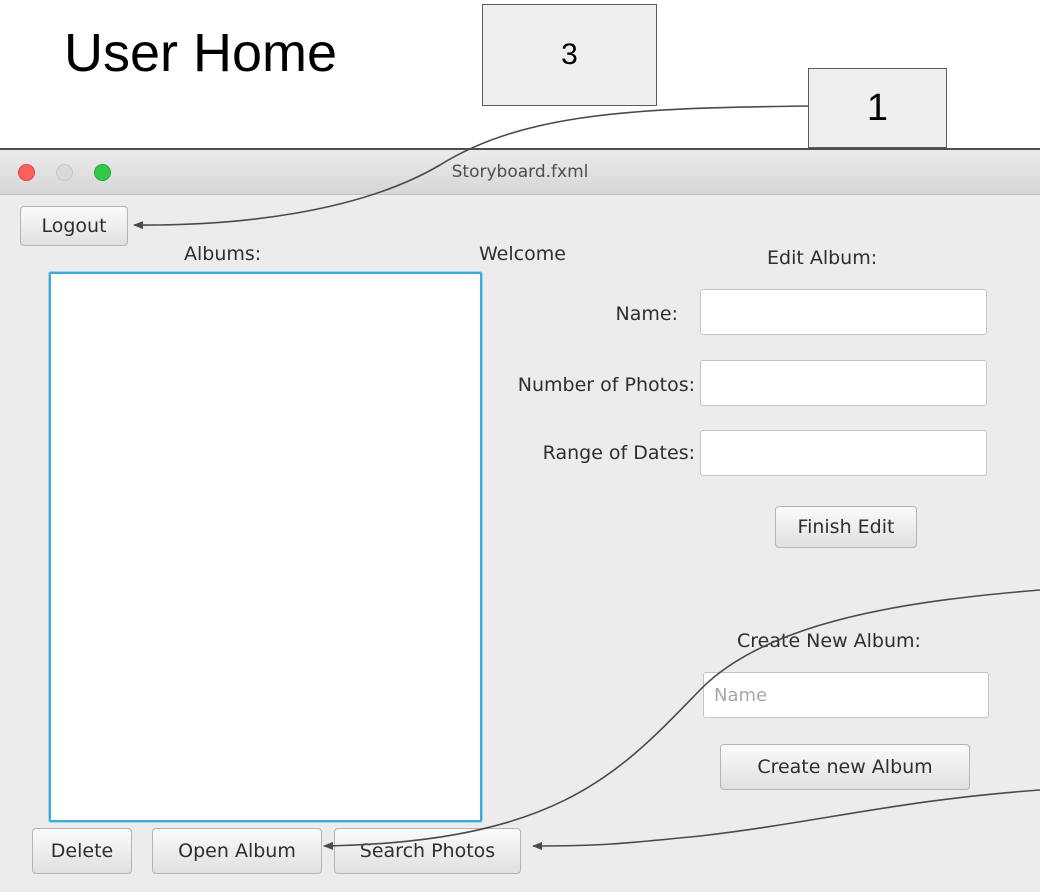 The height and width of the screenshot is (892, 1040). Describe the element at coordinates (846, 527) in the screenshot. I see `finish-edit-button: Finish Edit` at that location.